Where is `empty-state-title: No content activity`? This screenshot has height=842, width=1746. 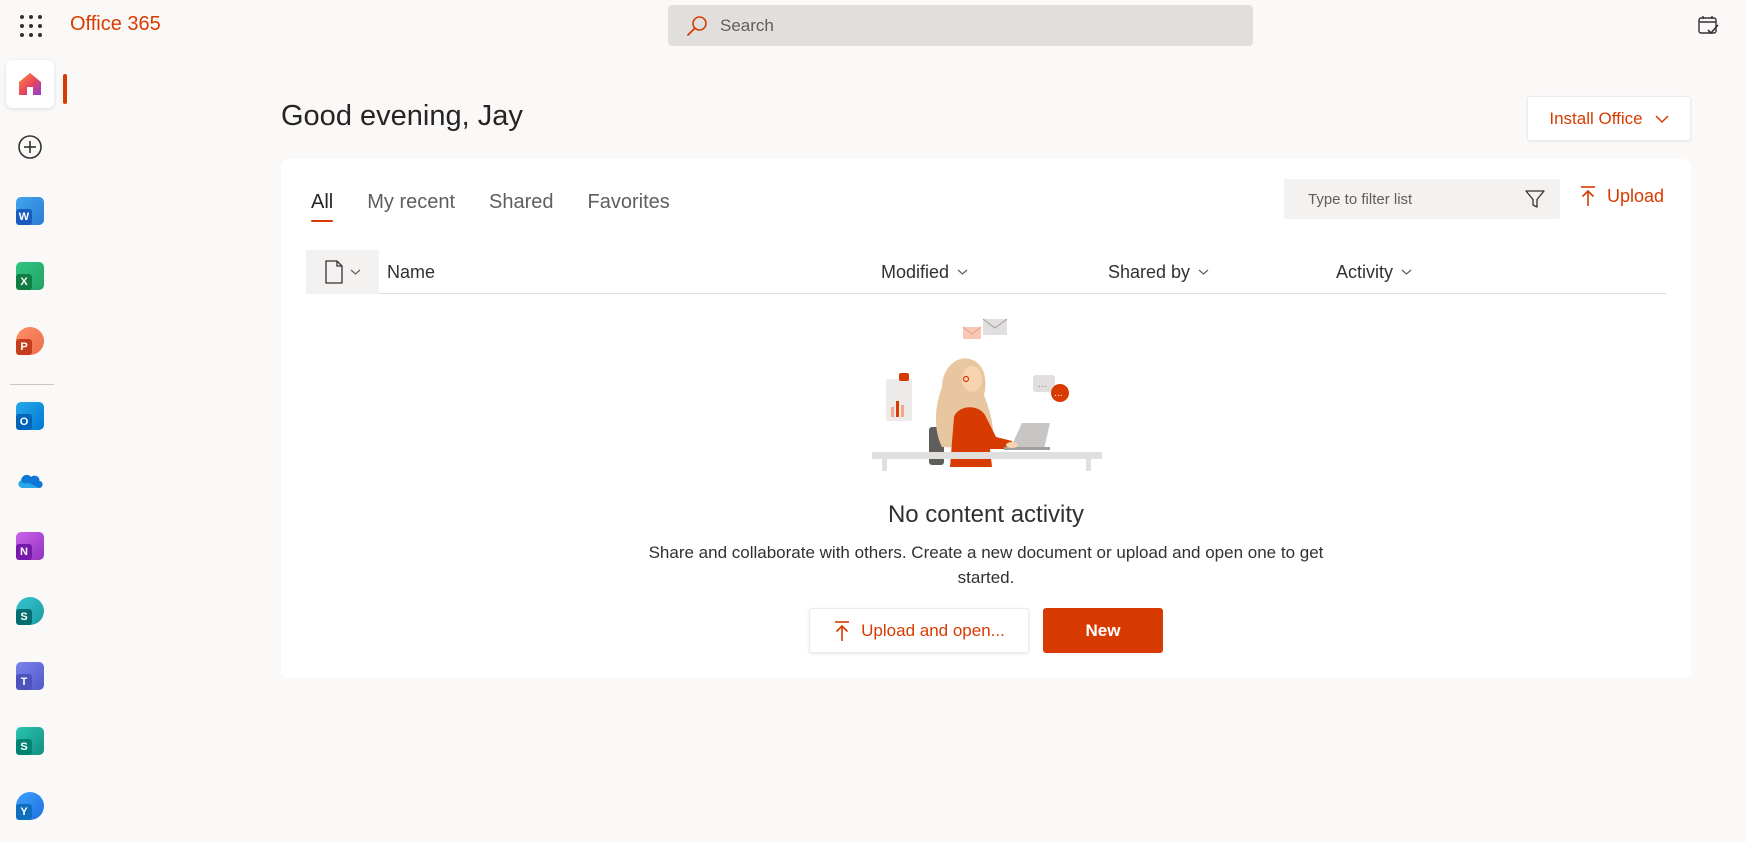
empty-state-title: No content activity is located at coordinates (986, 514).